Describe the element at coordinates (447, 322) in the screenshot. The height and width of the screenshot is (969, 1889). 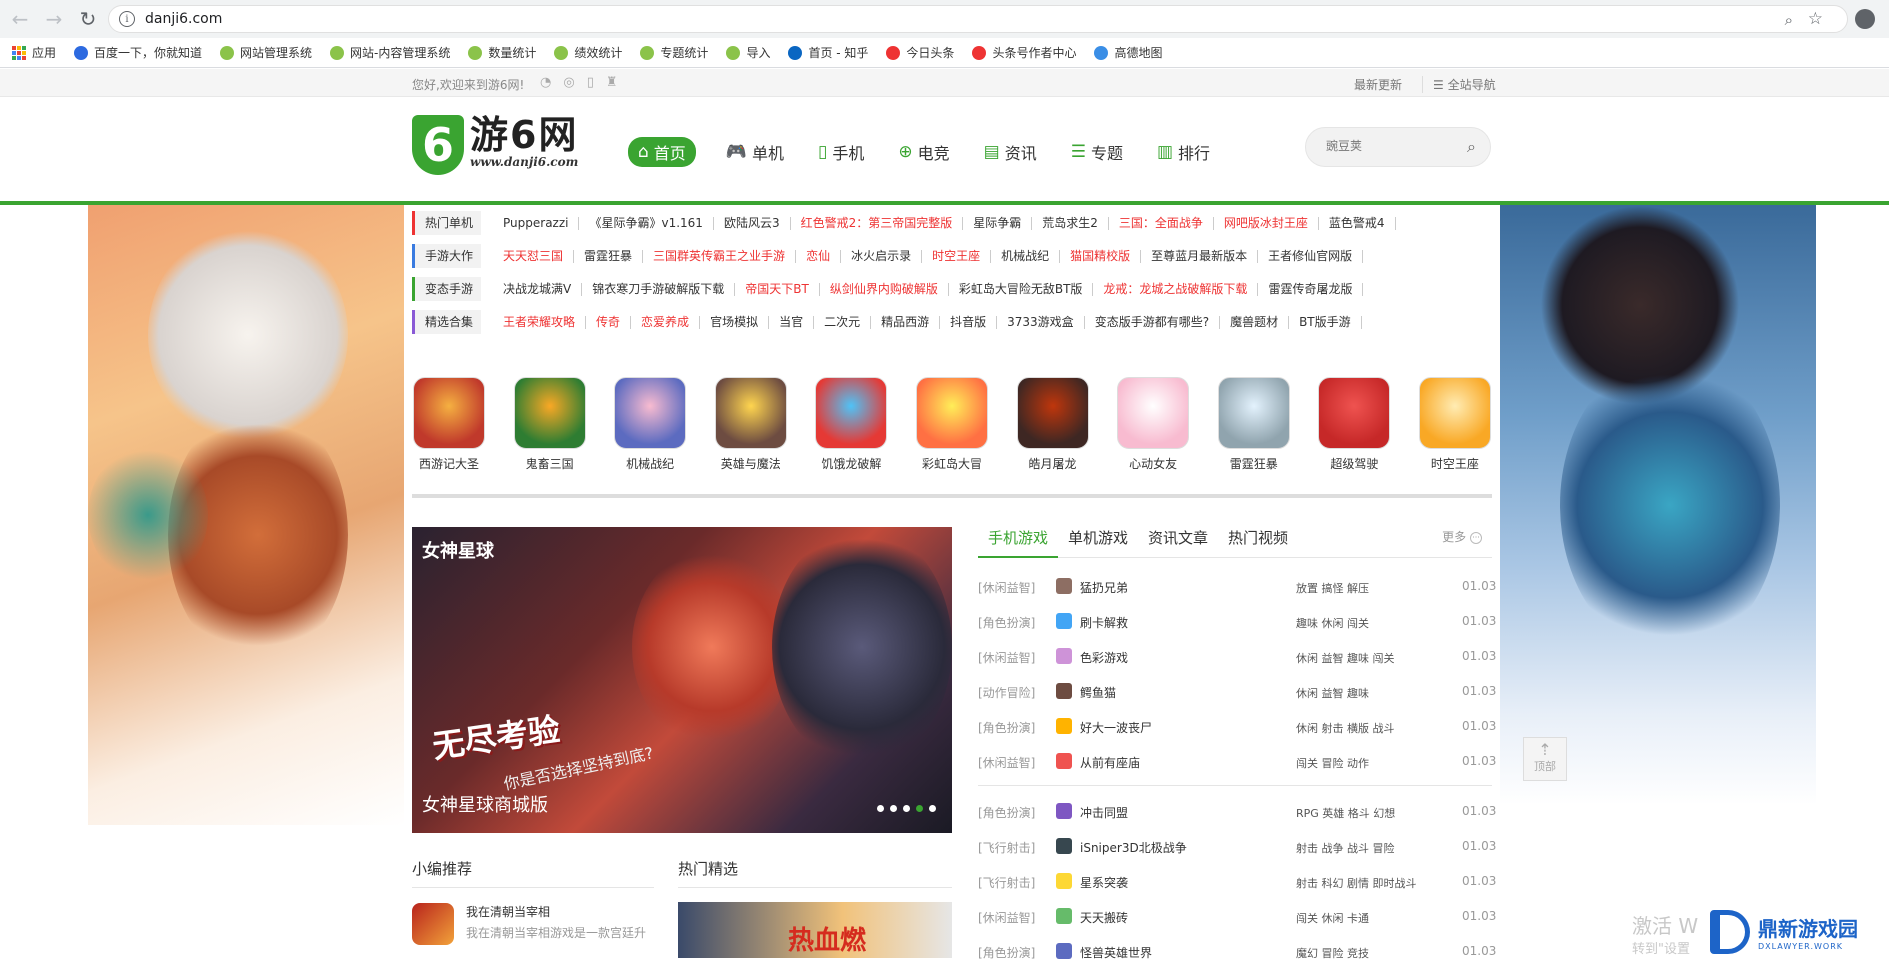
I see `tag-row-heading: 精选合集` at that location.